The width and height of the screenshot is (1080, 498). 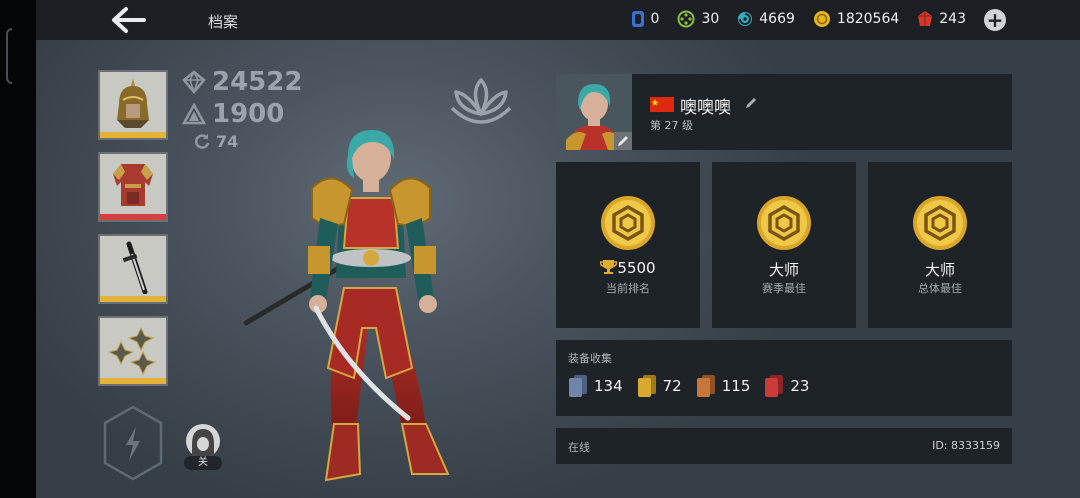 I want to click on card-blue-icon, so click(x=578, y=386).